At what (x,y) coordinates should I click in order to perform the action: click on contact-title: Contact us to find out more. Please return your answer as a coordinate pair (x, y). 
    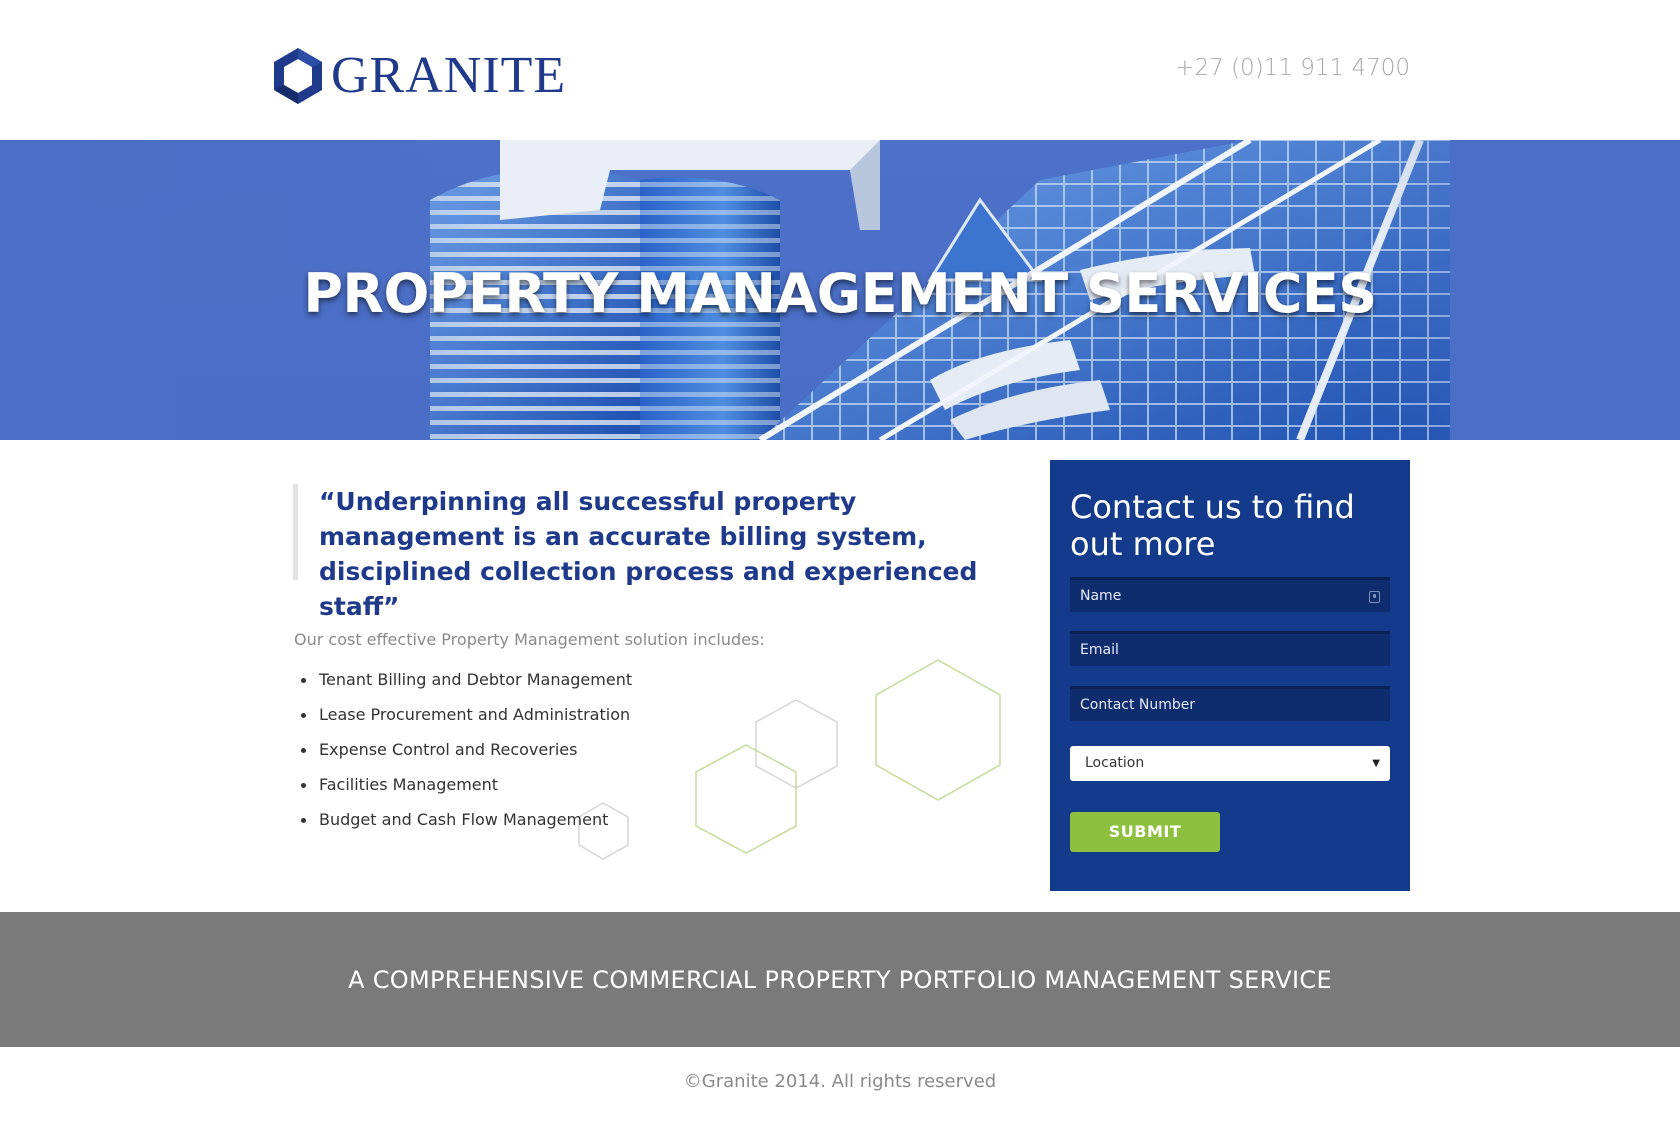
    Looking at the image, I should click on (1212, 525).